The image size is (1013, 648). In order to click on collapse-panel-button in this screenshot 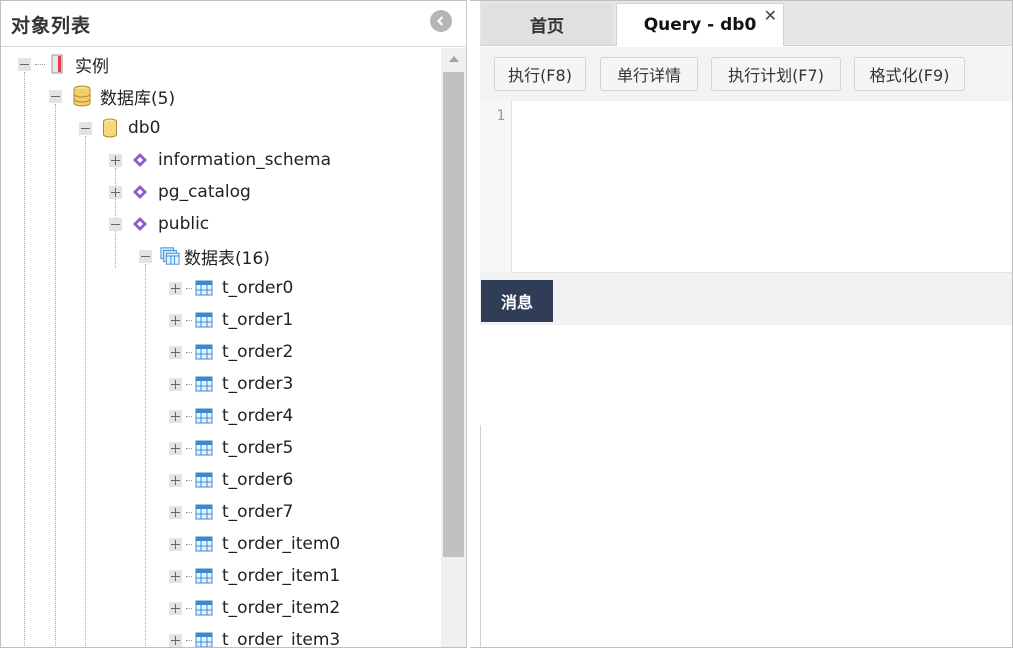, I will do `click(441, 21)`.